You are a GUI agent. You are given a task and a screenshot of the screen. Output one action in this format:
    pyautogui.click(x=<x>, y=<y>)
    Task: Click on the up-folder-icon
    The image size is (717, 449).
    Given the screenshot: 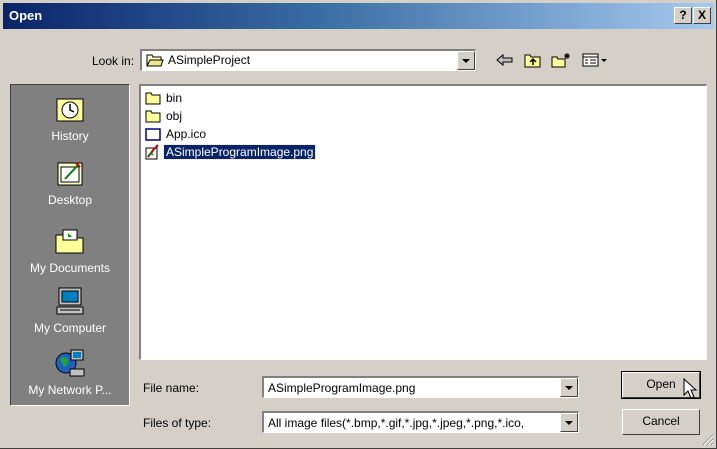 What is the action you would take?
    pyautogui.click(x=533, y=60)
    